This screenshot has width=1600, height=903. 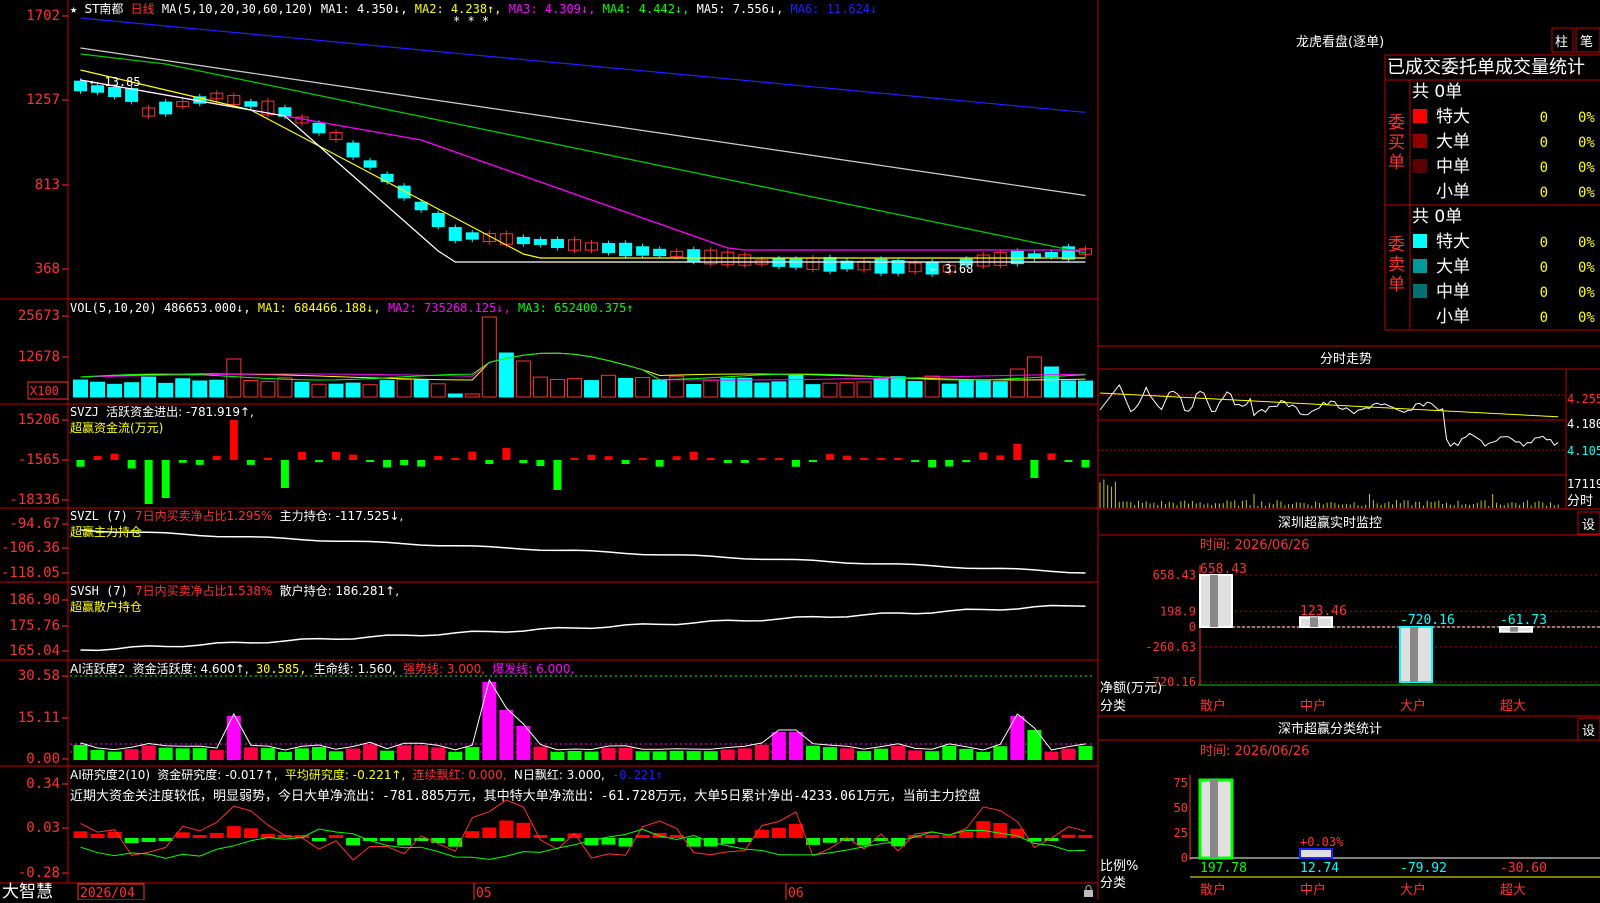 I want to click on intraday-price-line, so click(x=1329, y=415).